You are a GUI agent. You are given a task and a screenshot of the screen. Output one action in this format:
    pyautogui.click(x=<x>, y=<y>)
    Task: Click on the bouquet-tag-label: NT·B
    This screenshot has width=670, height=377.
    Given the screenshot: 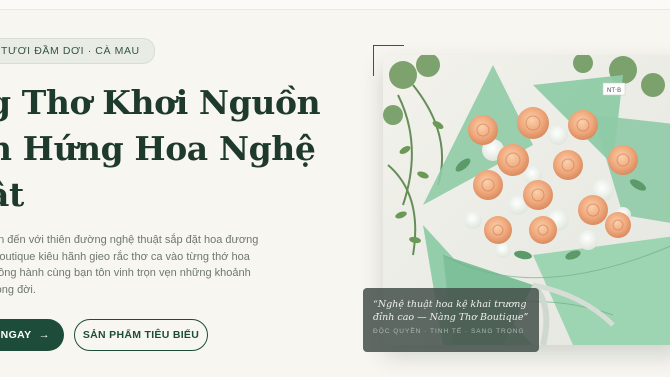 What is the action you would take?
    pyautogui.click(x=614, y=90)
    